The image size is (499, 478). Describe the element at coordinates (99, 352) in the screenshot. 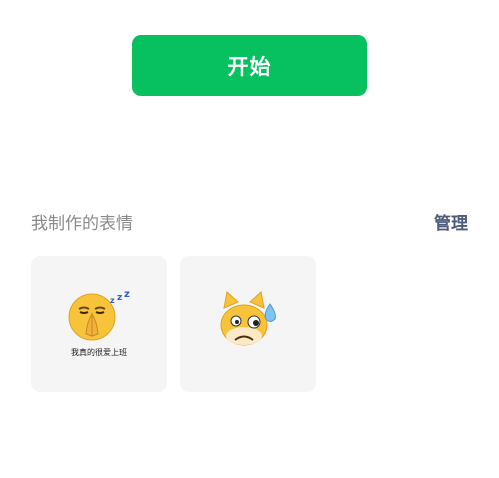

I see `sticker-caption: 我真的很爱上班` at that location.